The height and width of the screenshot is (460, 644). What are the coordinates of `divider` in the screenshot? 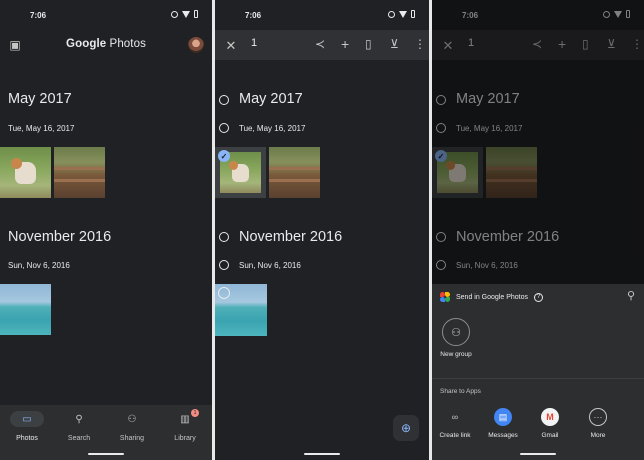 It's located at (538, 378).